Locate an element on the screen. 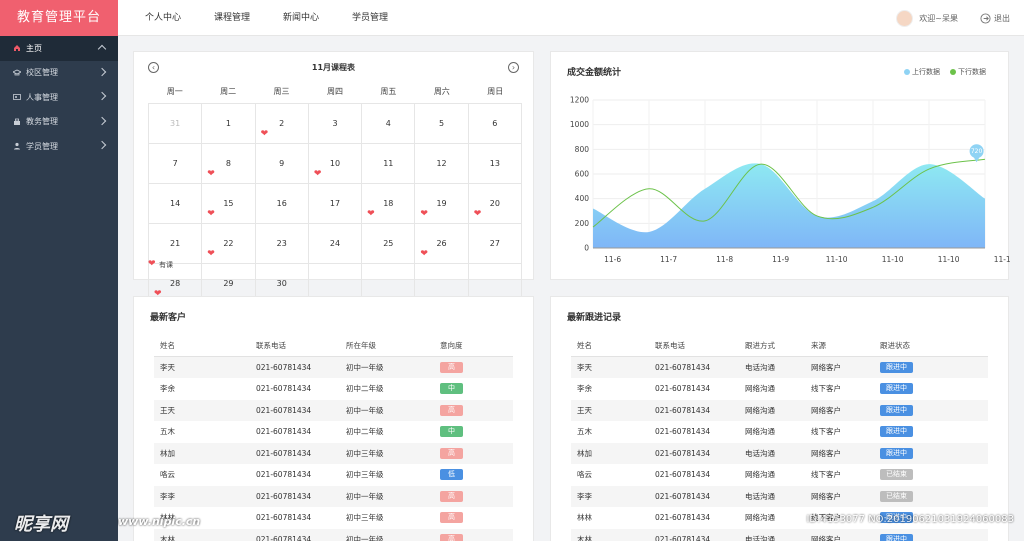  sidebar-item-label: 学员管理 is located at coordinates (42, 146).